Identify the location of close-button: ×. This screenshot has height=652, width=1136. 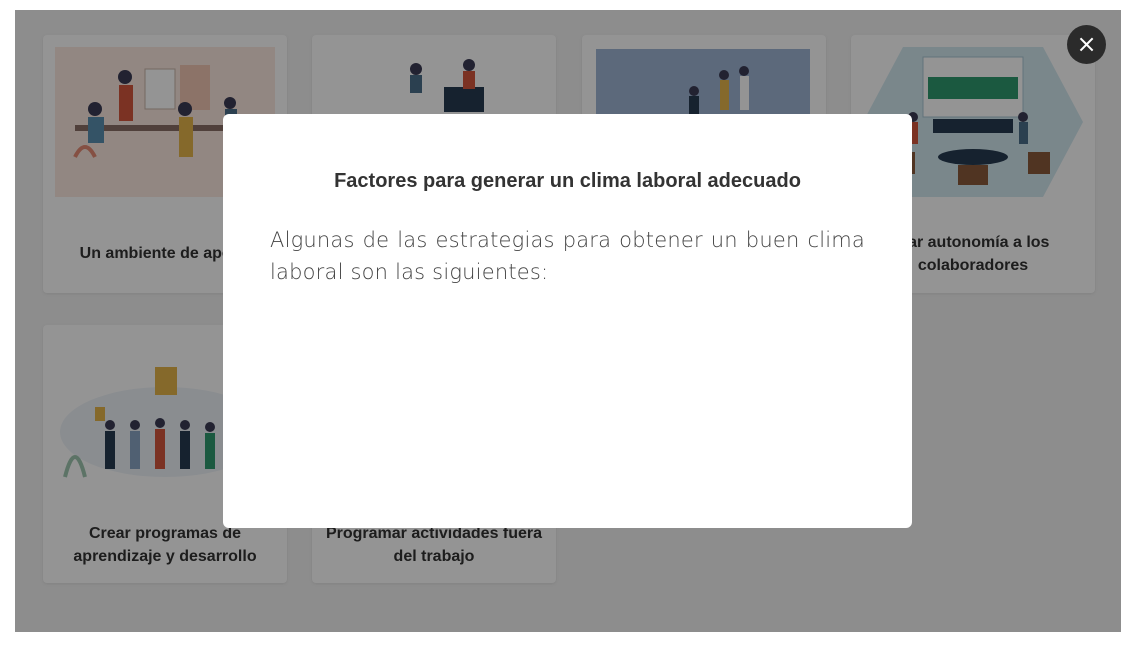
(1086, 44).